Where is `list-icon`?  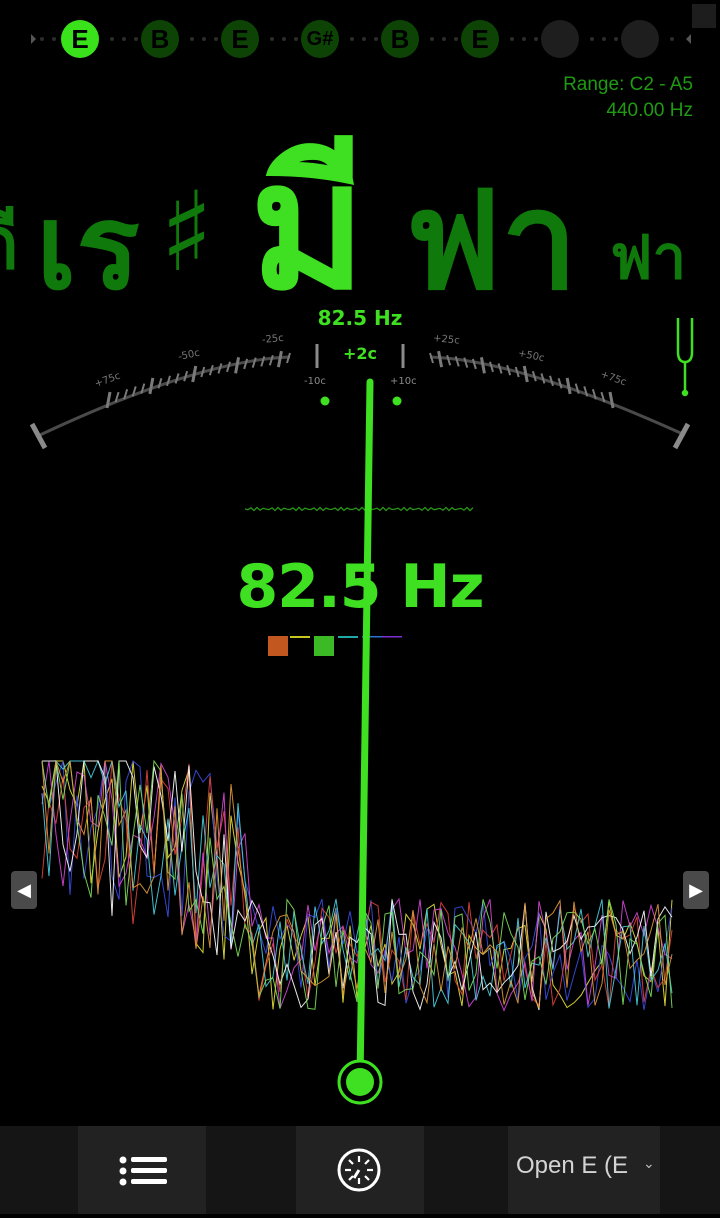 list-icon is located at coordinates (143, 1171).